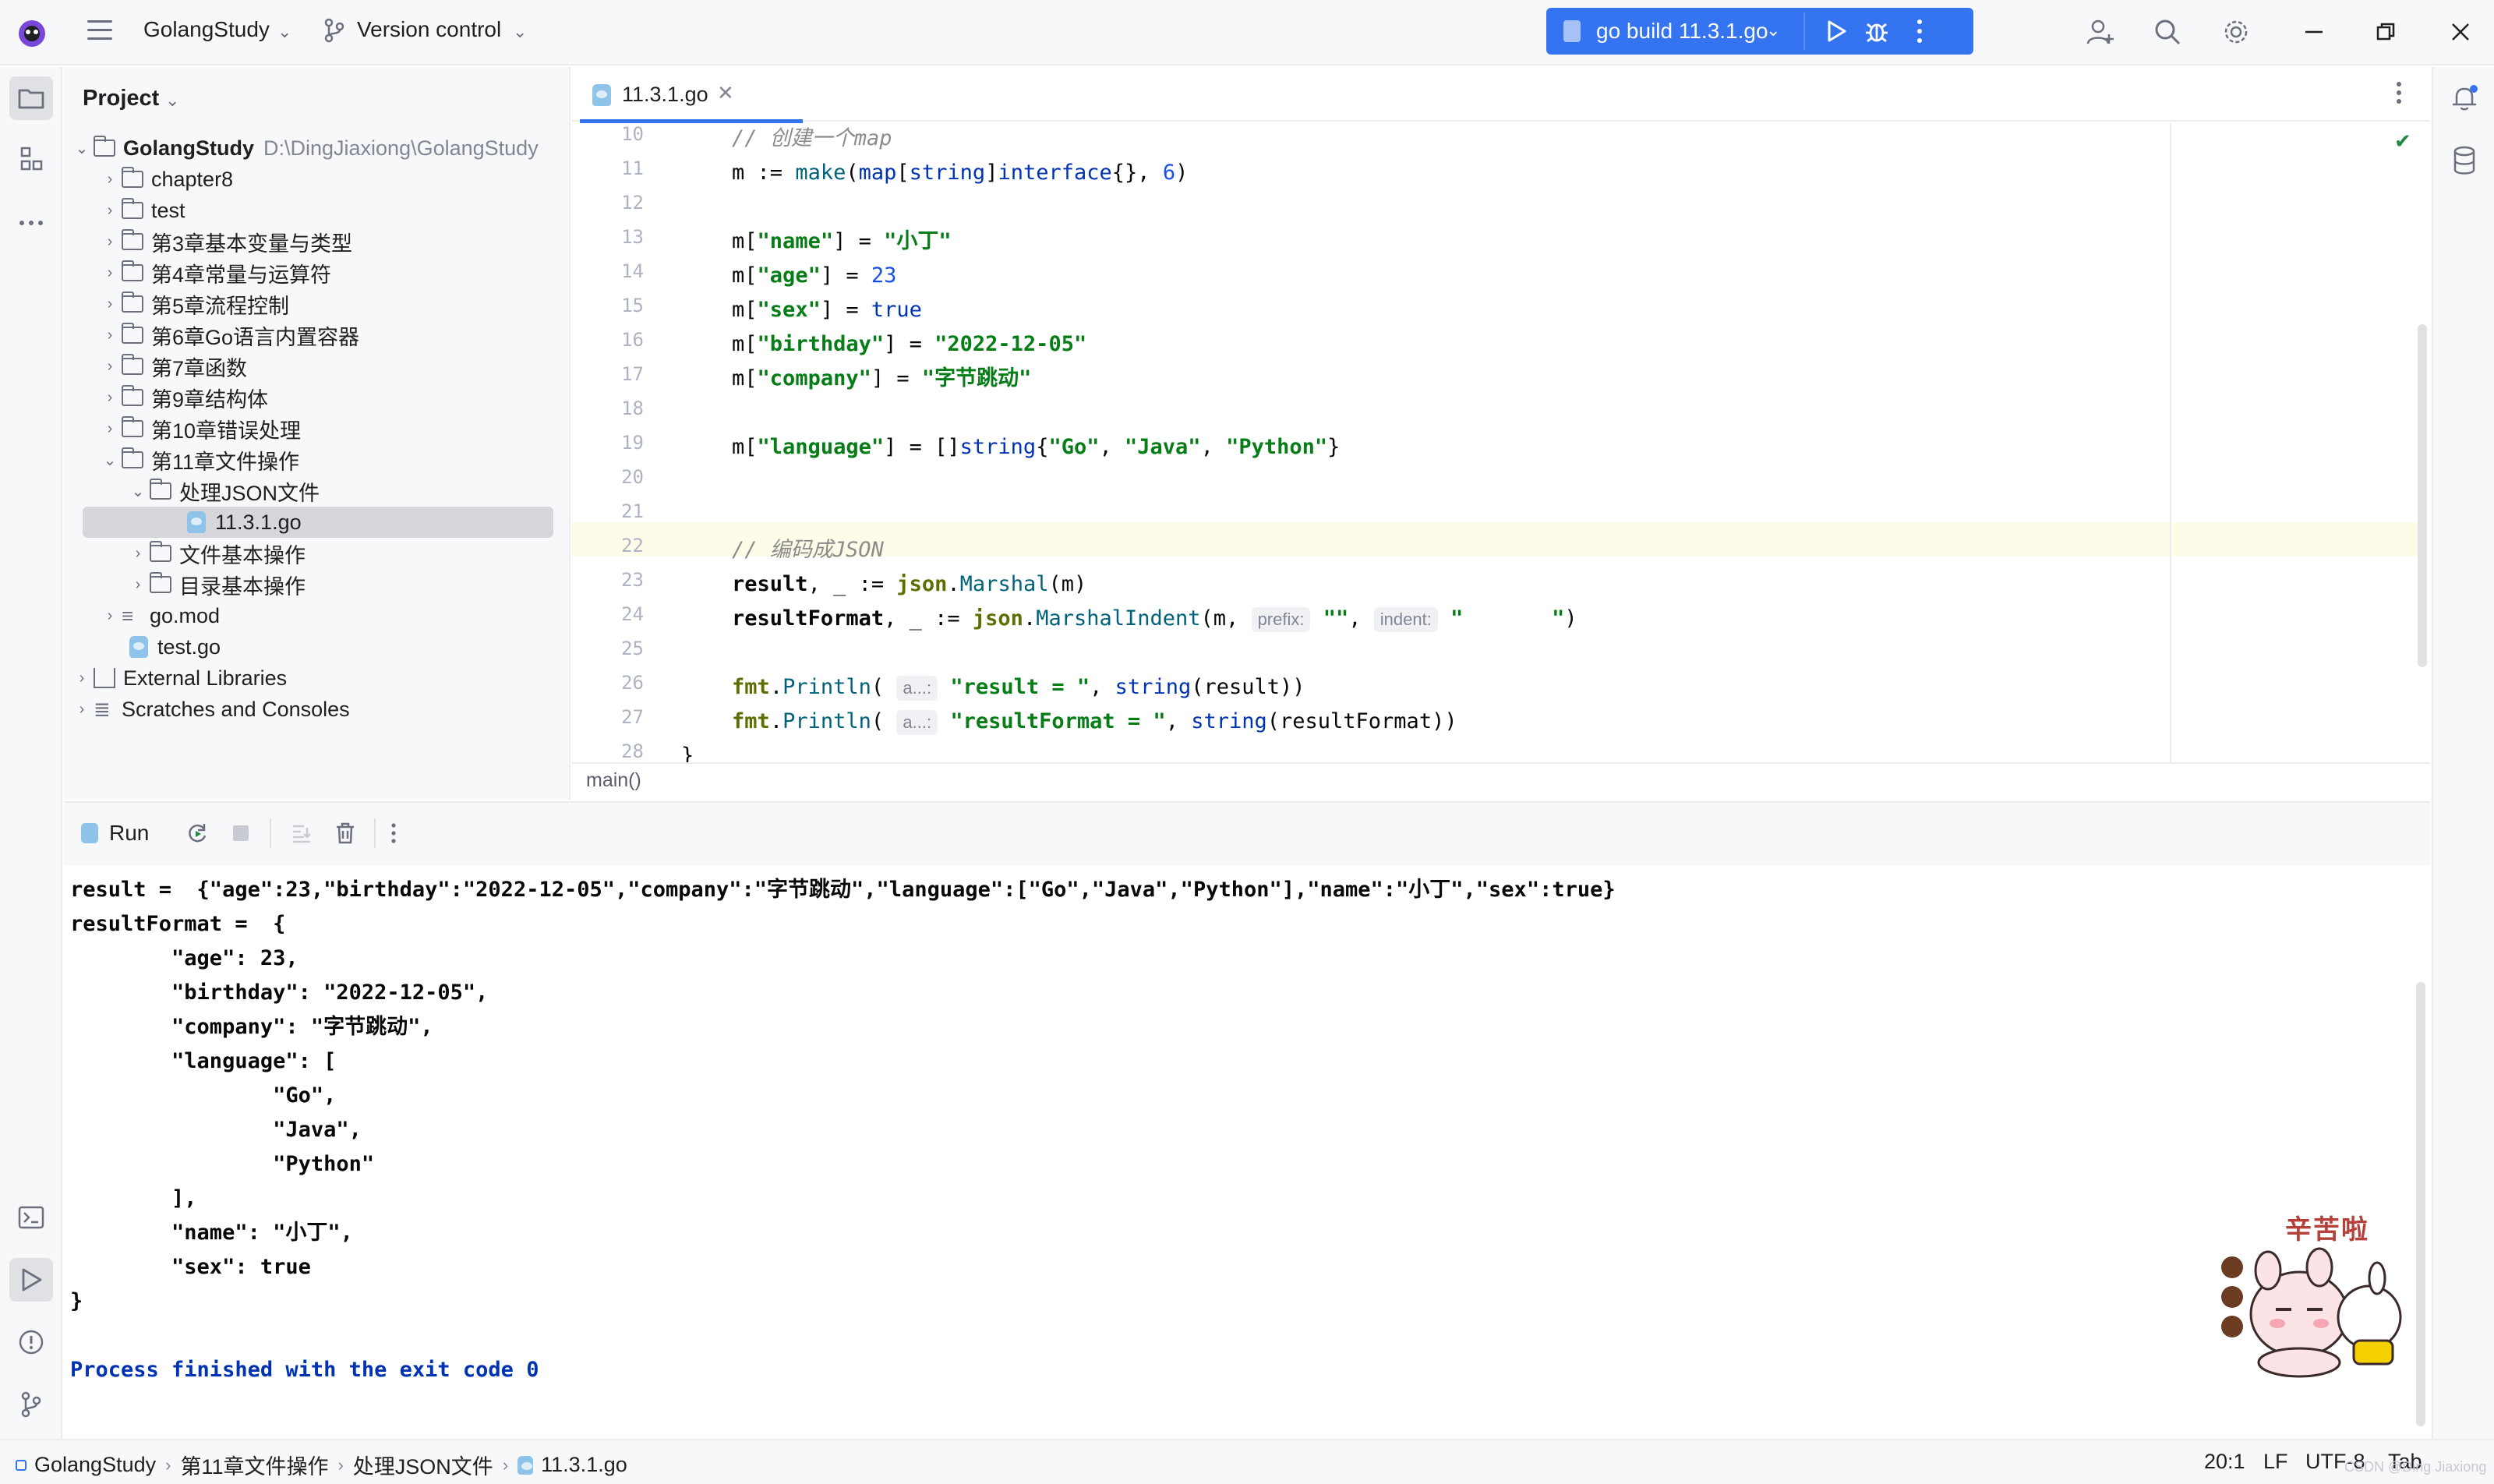 Image resolution: width=2494 pixels, height=1484 pixels. Describe the element at coordinates (95, 1465) in the screenshot. I see `breadcrumb-item: GolangStudy` at that location.